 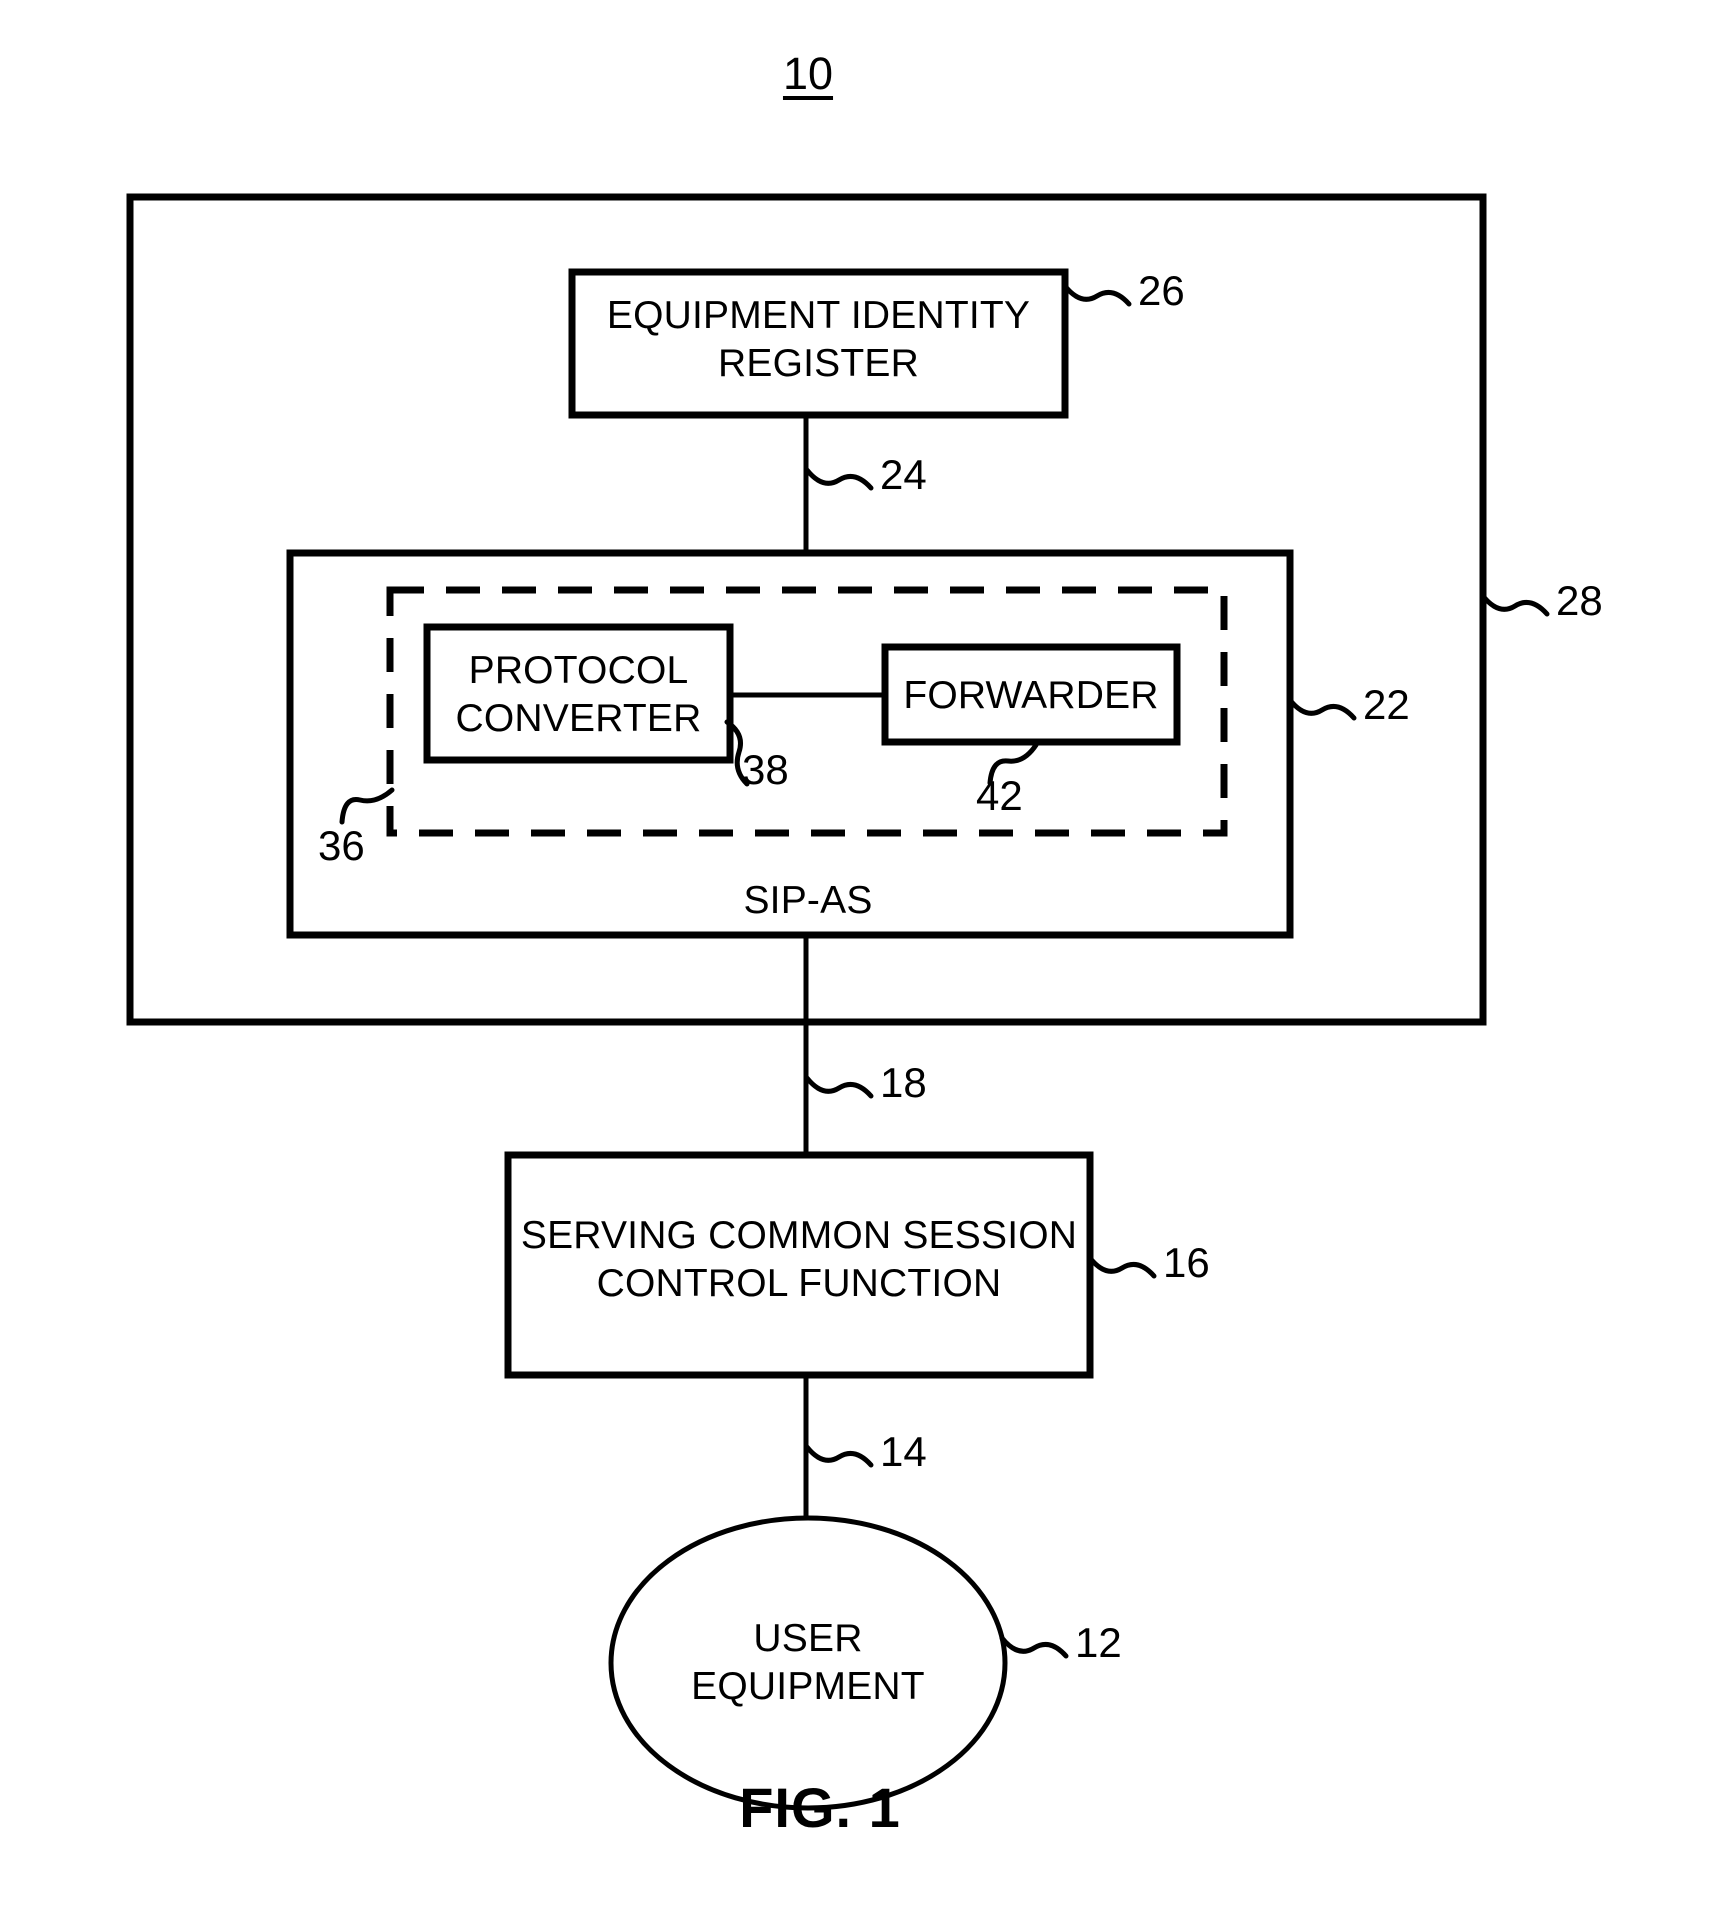 What do you see at coordinates (799, 1259) in the screenshot?
I see `serving-cscf-label: SERVING COMMON SESSION CONTROL FUNCTION` at bounding box center [799, 1259].